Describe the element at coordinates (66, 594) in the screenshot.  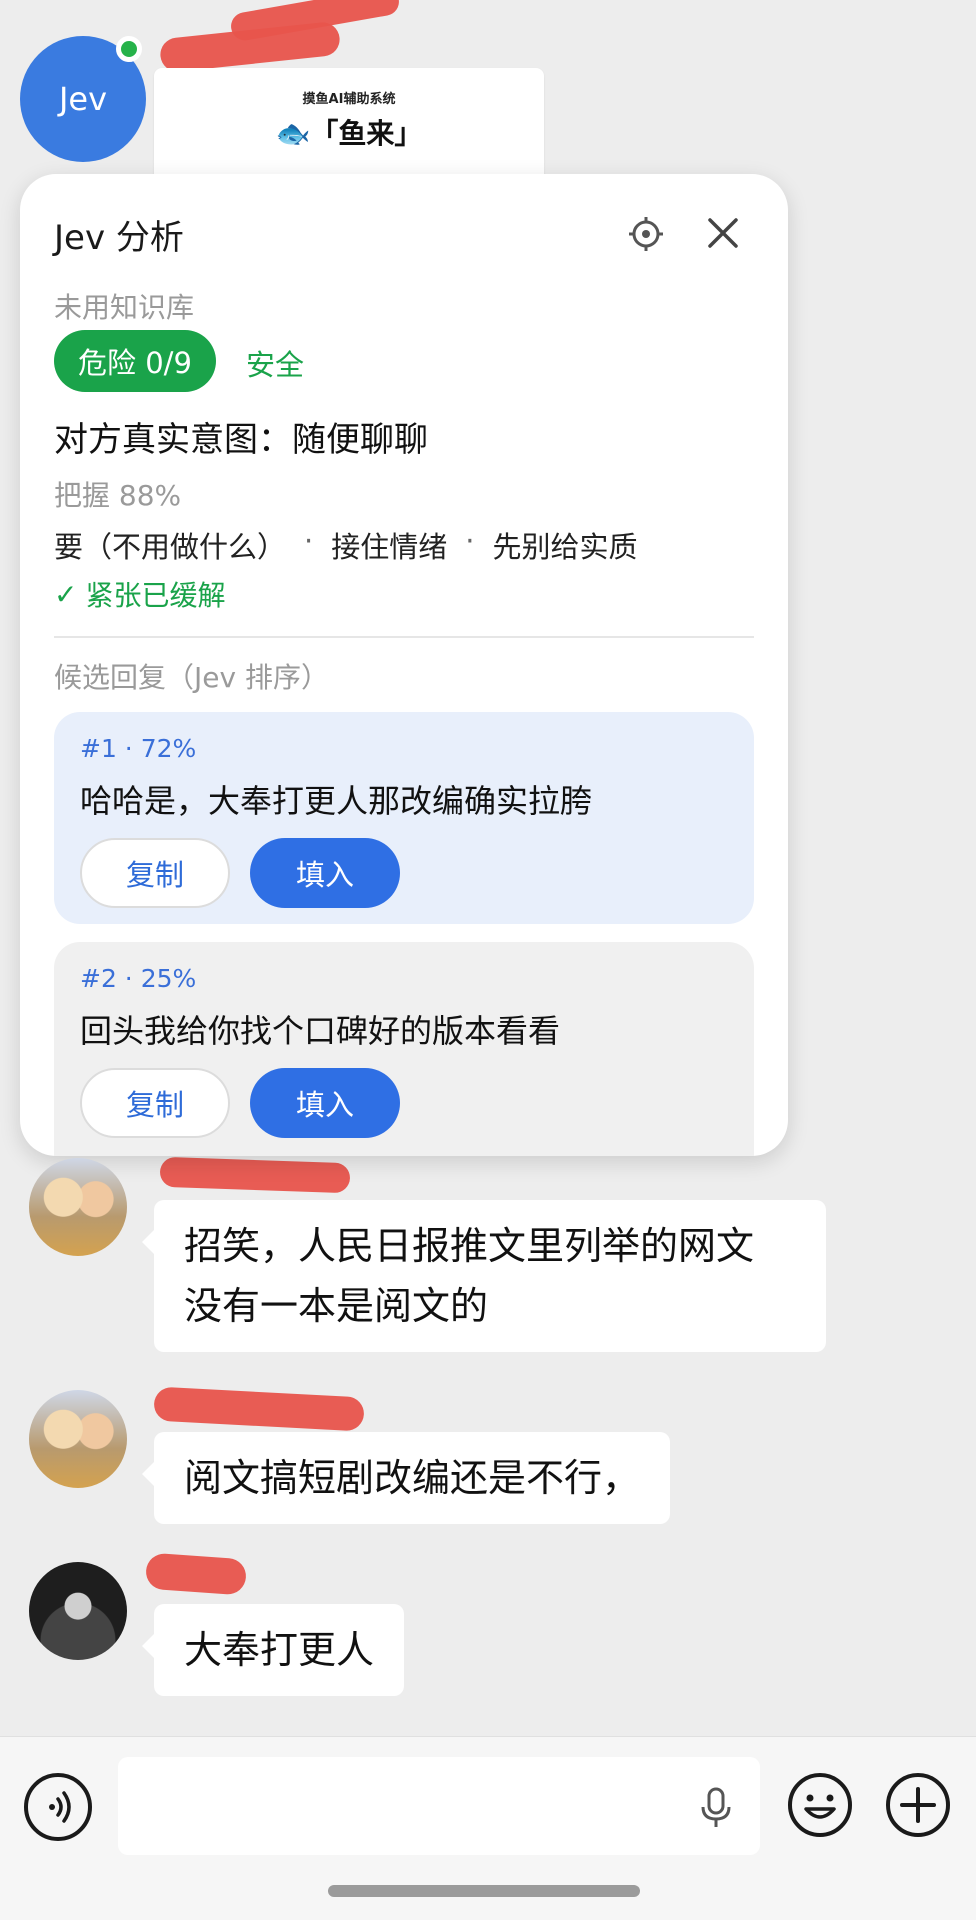
I see `check-icon: ✓` at that location.